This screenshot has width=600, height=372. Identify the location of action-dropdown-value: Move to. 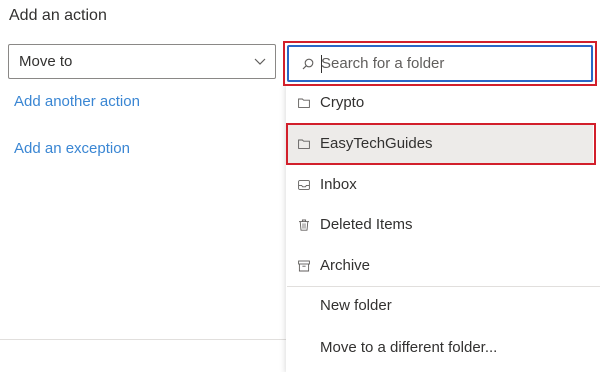
(46, 61).